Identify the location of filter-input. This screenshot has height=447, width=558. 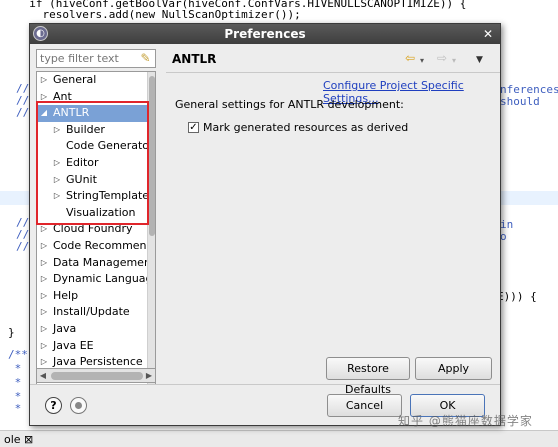
(86, 58).